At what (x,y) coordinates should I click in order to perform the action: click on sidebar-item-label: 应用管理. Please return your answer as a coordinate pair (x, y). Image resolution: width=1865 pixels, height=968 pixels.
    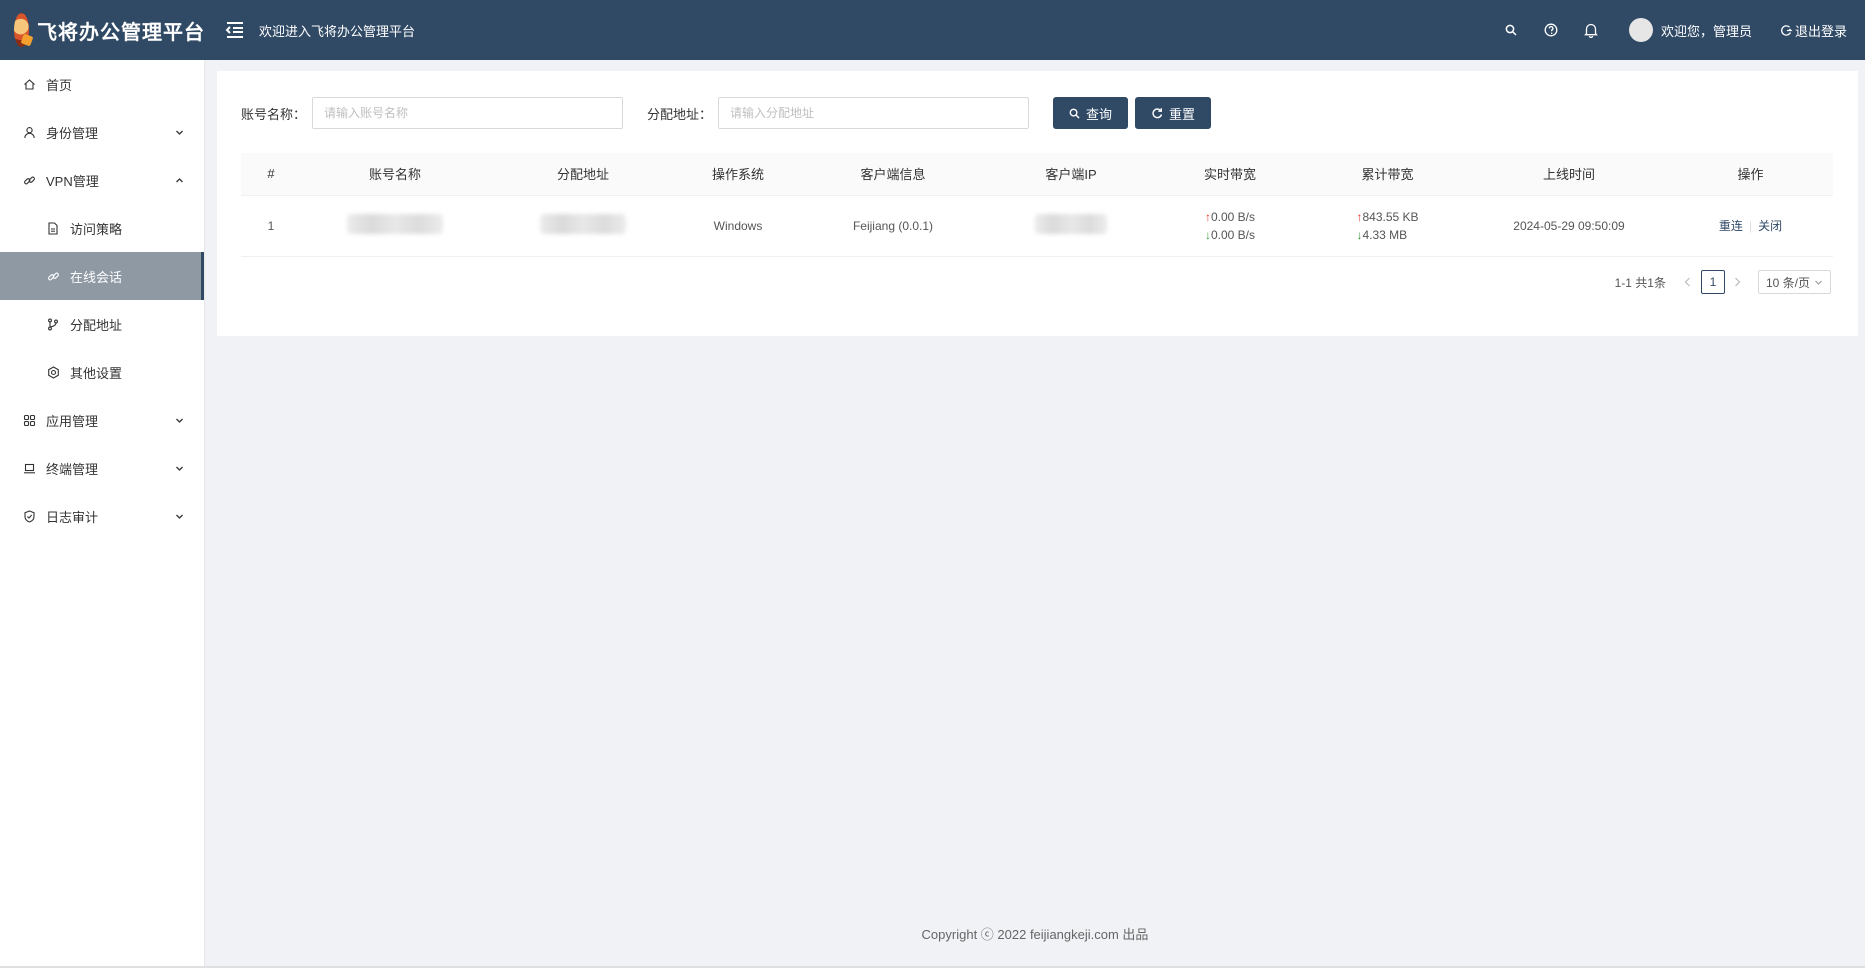
    Looking at the image, I should click on (72, 421).